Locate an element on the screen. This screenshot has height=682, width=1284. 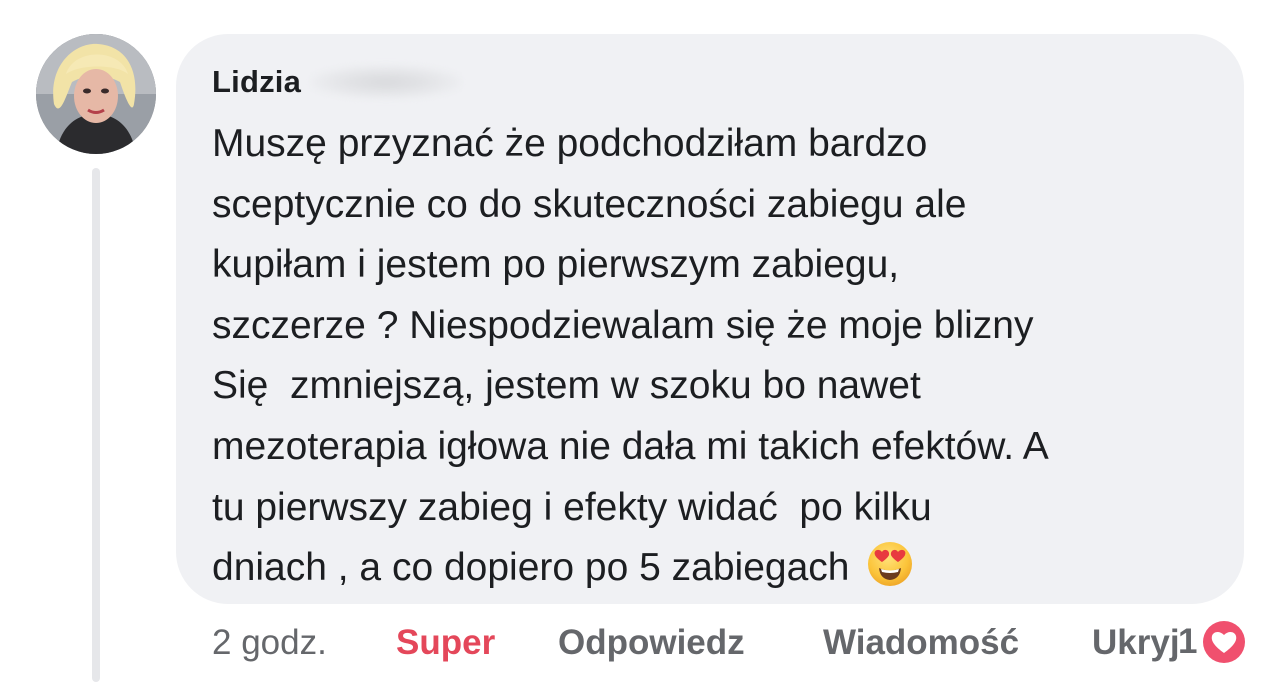
comment-line-last: dniach , a co dopiero po 5 zabiegach is located at coordinates (717, 568).